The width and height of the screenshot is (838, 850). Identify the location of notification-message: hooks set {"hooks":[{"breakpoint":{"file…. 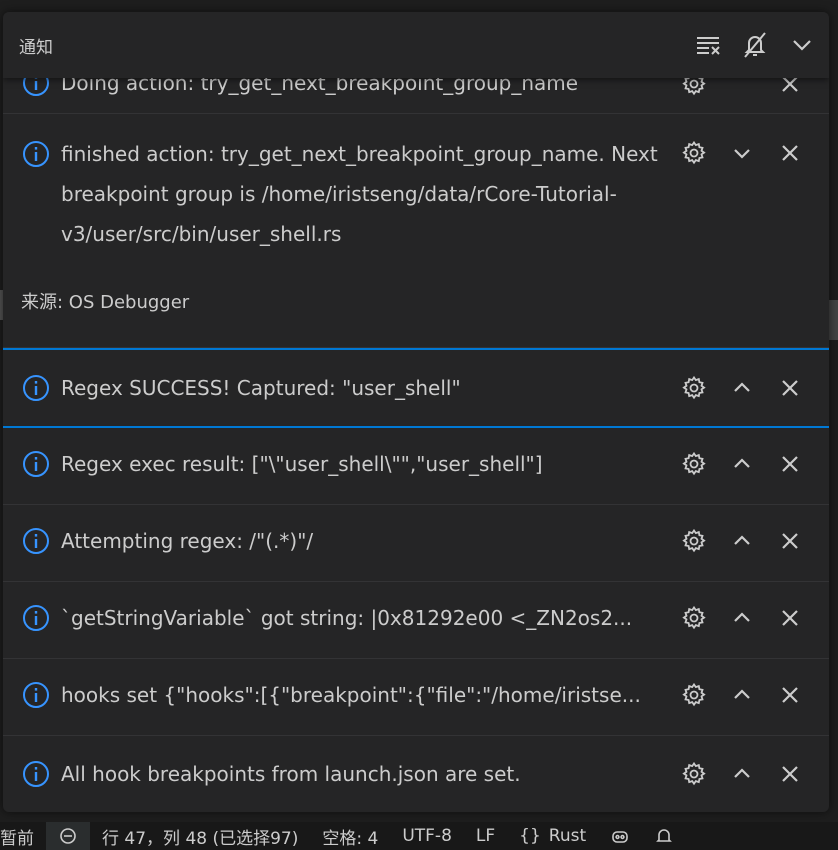
(351, 695).